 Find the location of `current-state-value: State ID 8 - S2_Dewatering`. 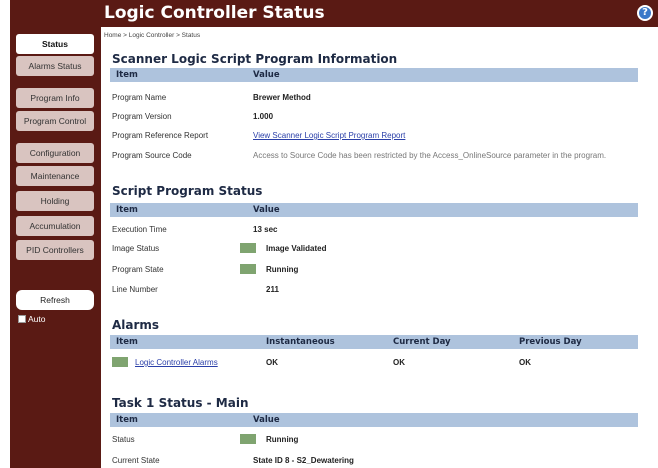

current-state-value: State ID 8 - S2_Dewatering is located at coordinates (303, 460).